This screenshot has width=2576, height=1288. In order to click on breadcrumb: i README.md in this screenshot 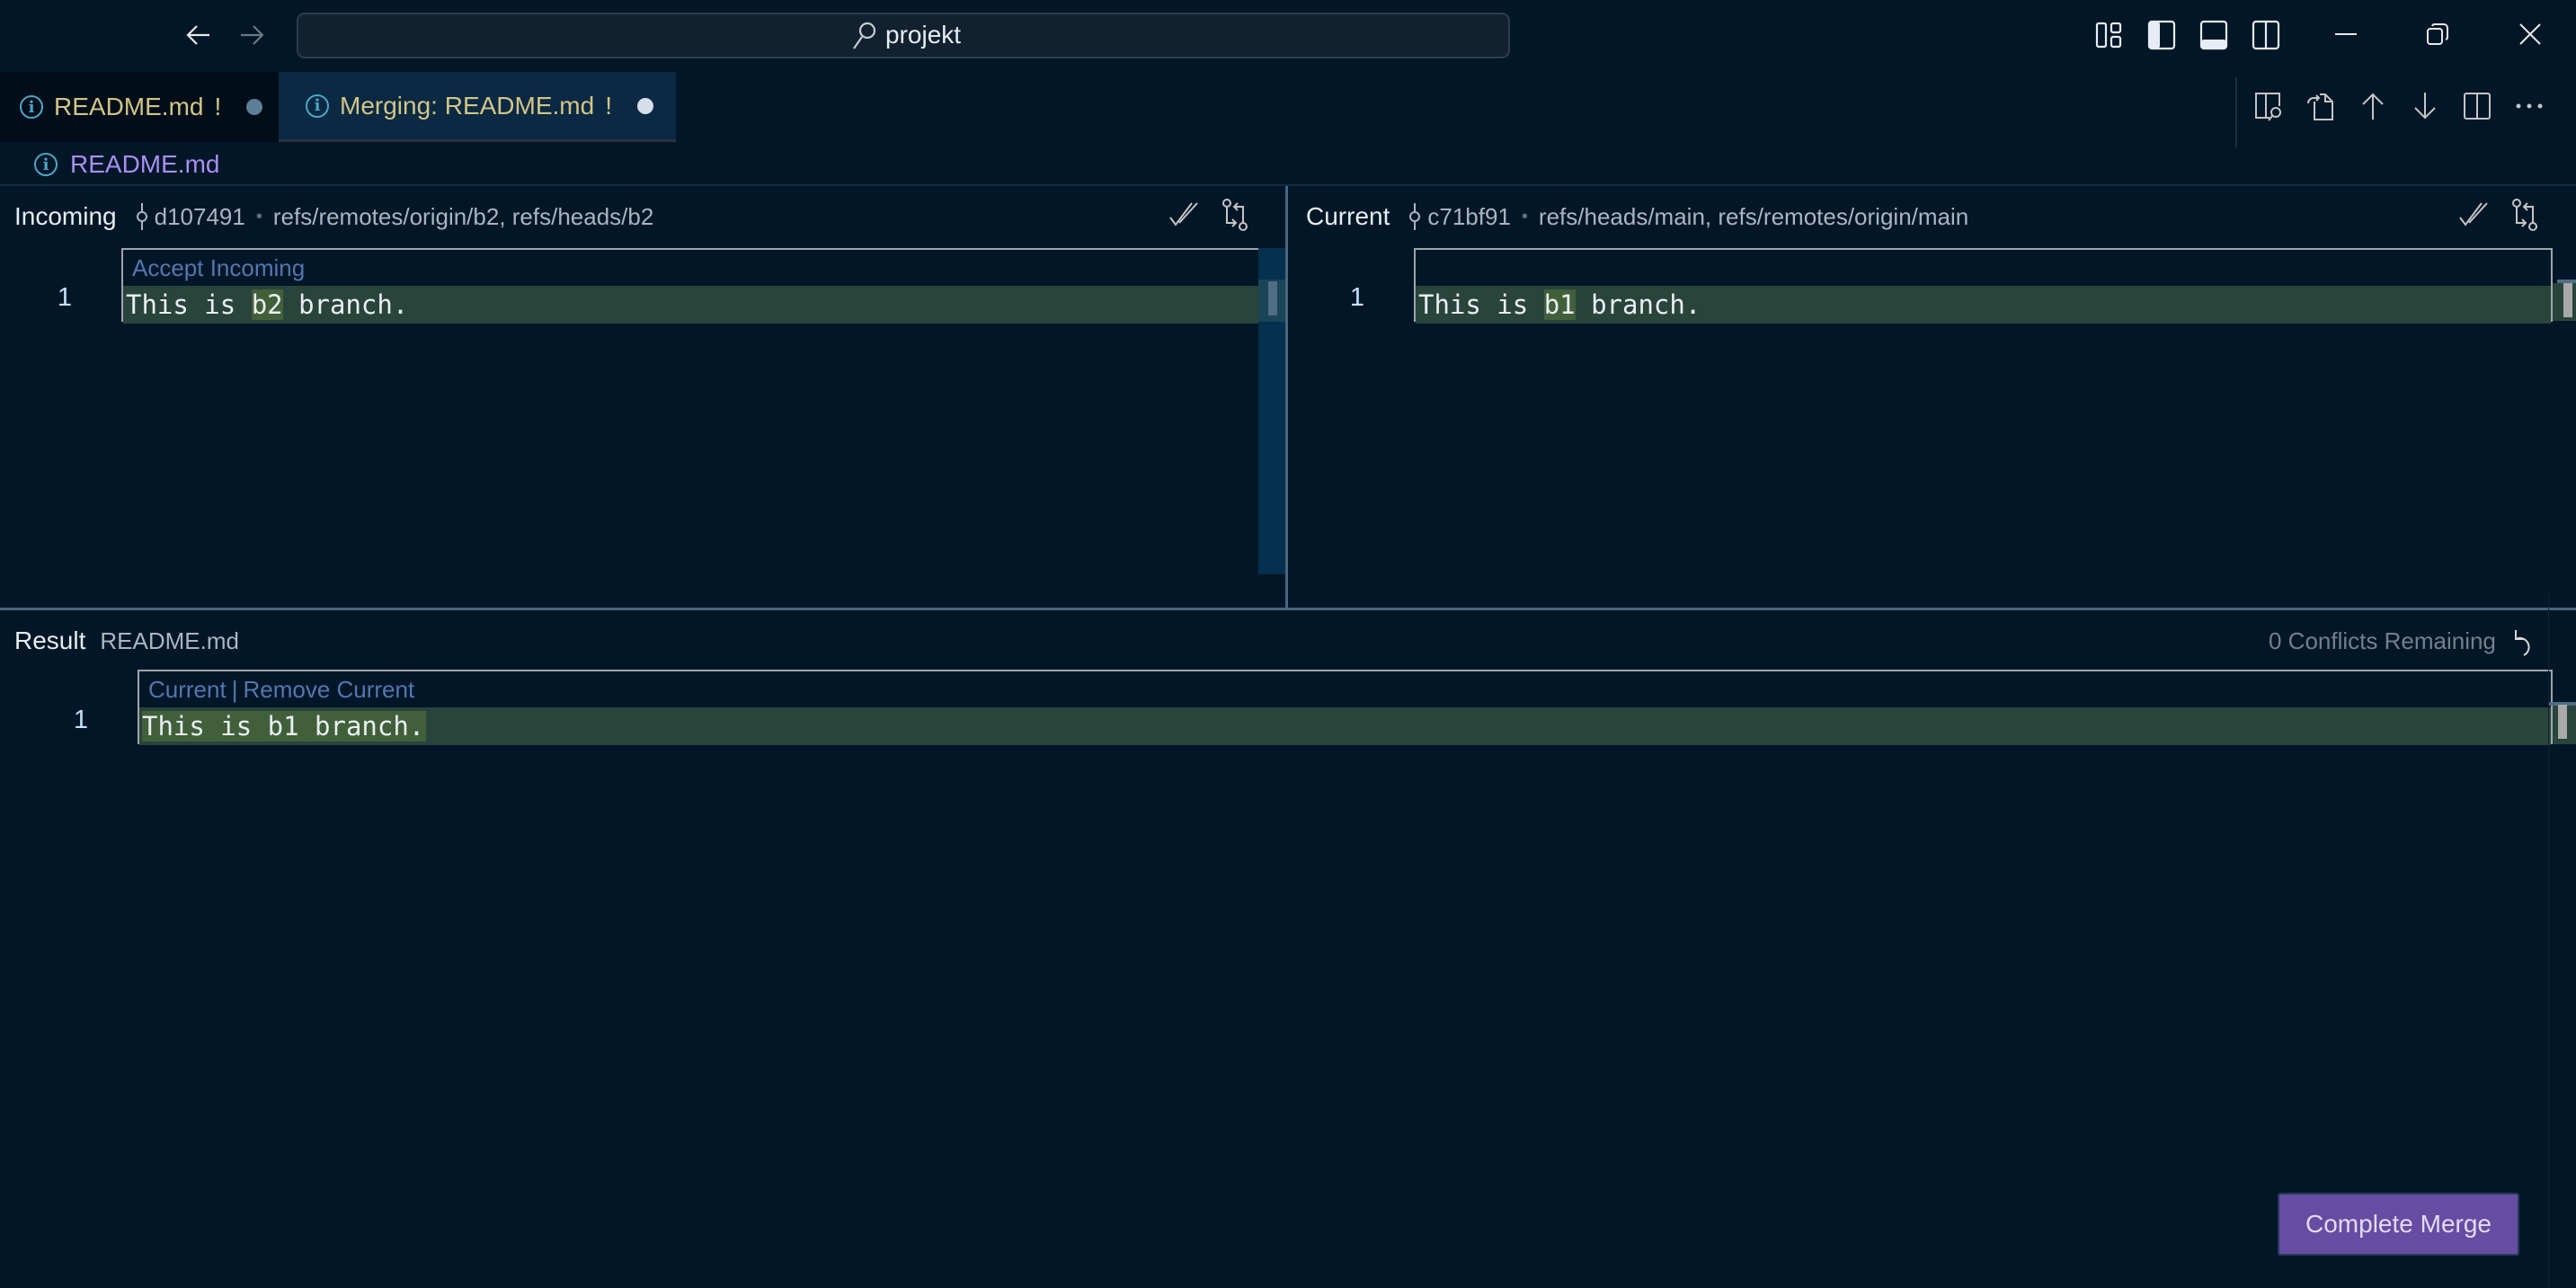, I will do `click(126, 164)`.